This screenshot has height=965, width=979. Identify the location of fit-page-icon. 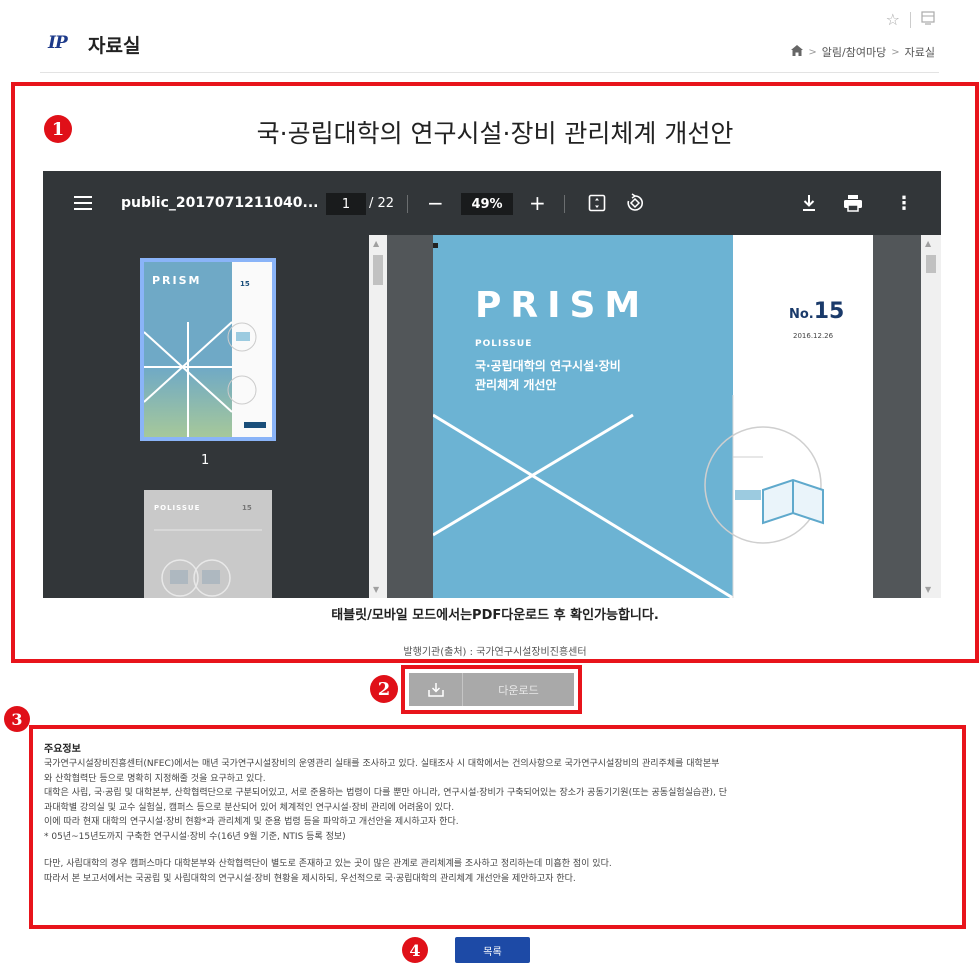
(597, 203).